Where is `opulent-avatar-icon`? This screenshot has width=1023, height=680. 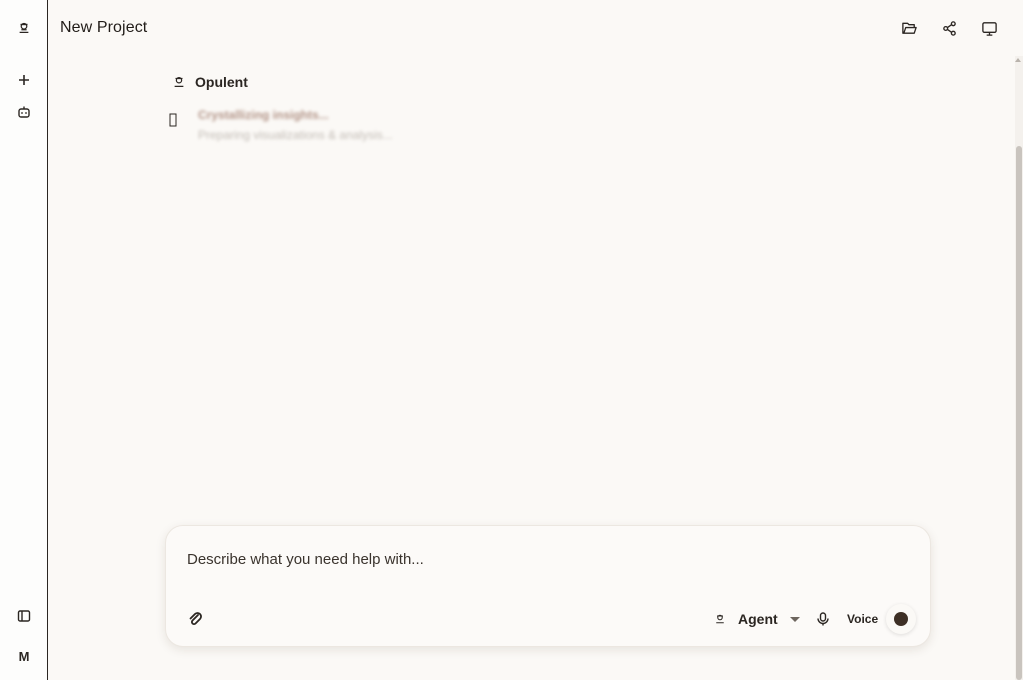 opulent-avatar-icon is located at coordinates (179, 82).